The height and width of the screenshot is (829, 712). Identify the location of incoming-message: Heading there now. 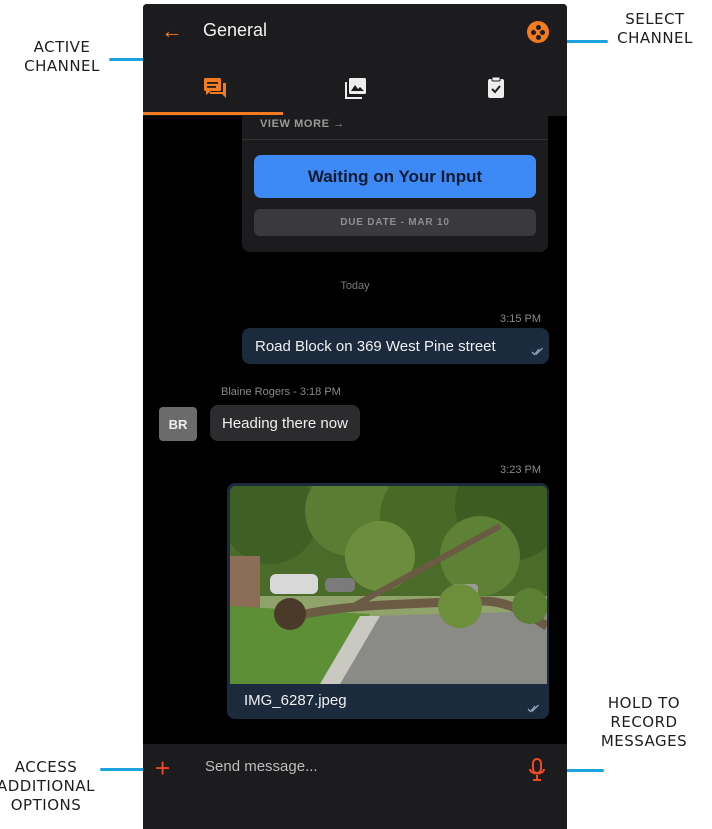
(285, 423).